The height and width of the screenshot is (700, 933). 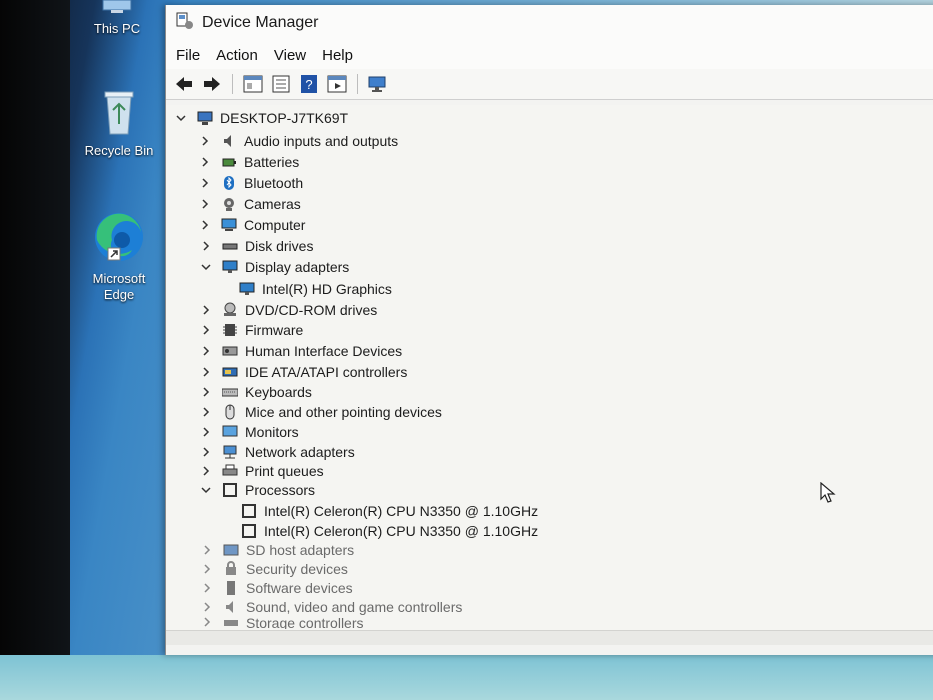 I want to click on firmware-icon, so click(x=230, y=330).